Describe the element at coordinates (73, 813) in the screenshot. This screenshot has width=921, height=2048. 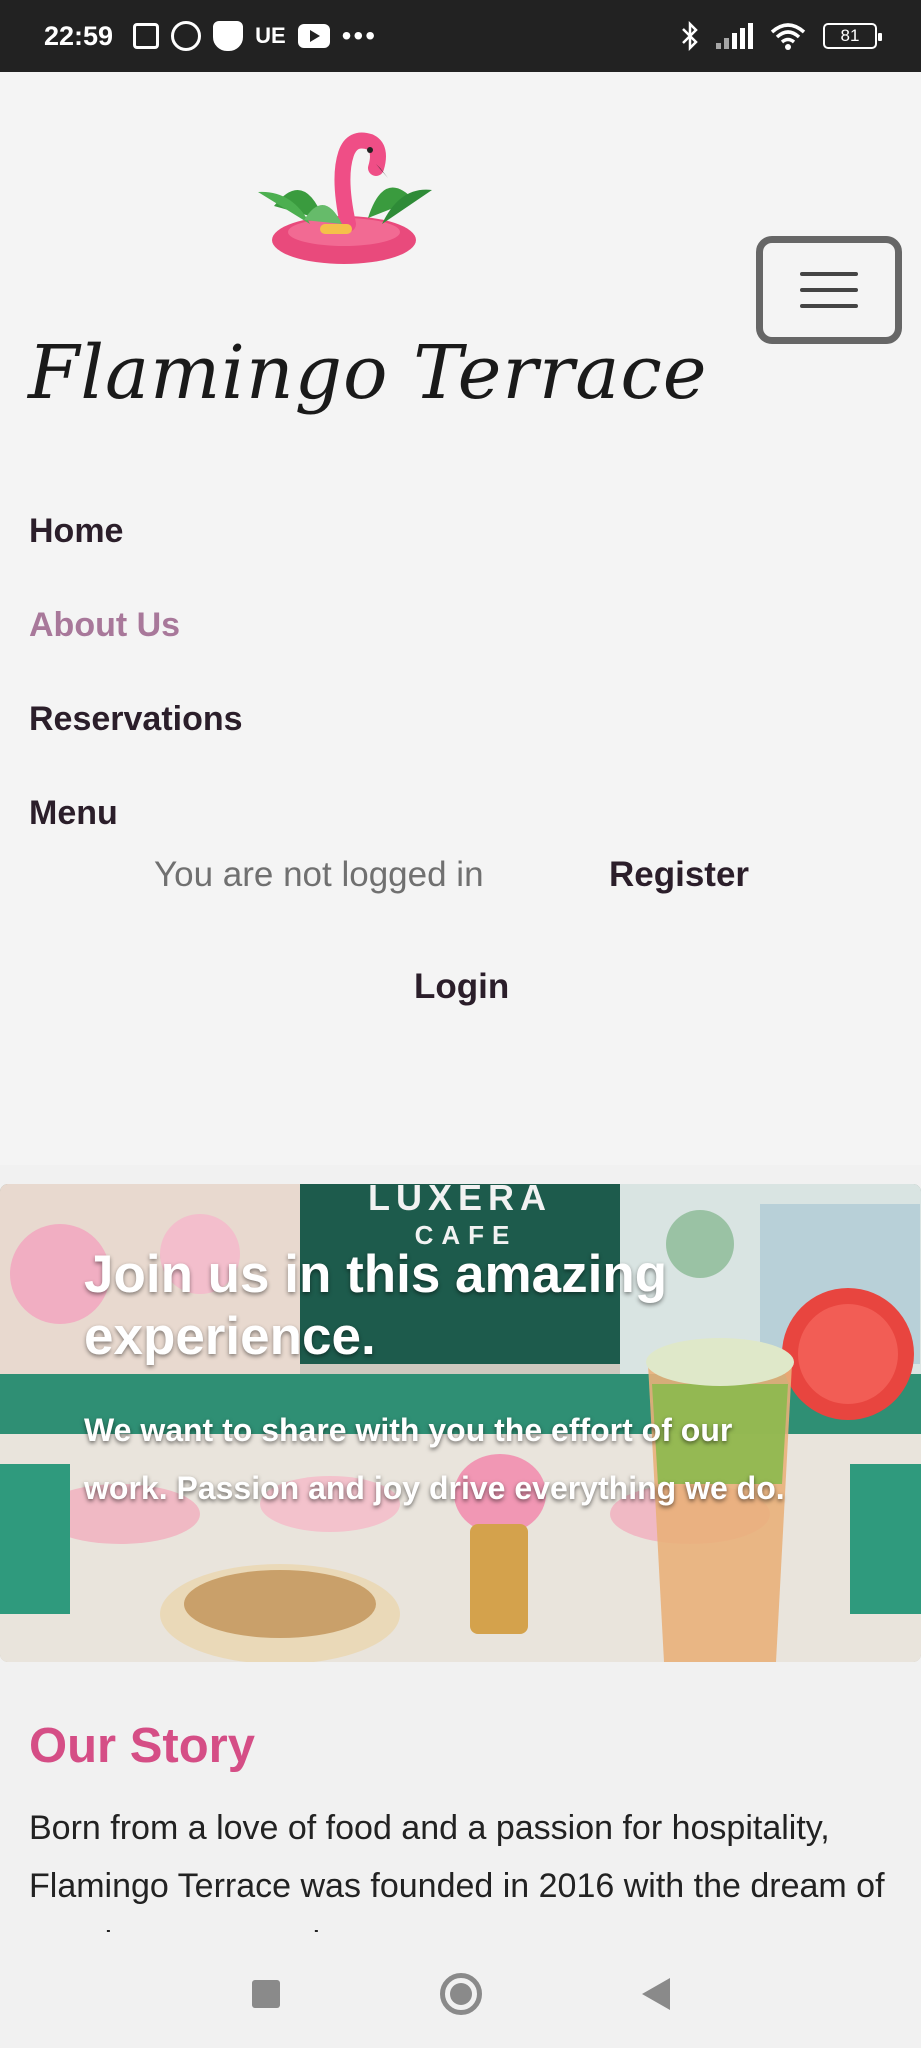
I see `nav-link-menu: Menu` at that location.